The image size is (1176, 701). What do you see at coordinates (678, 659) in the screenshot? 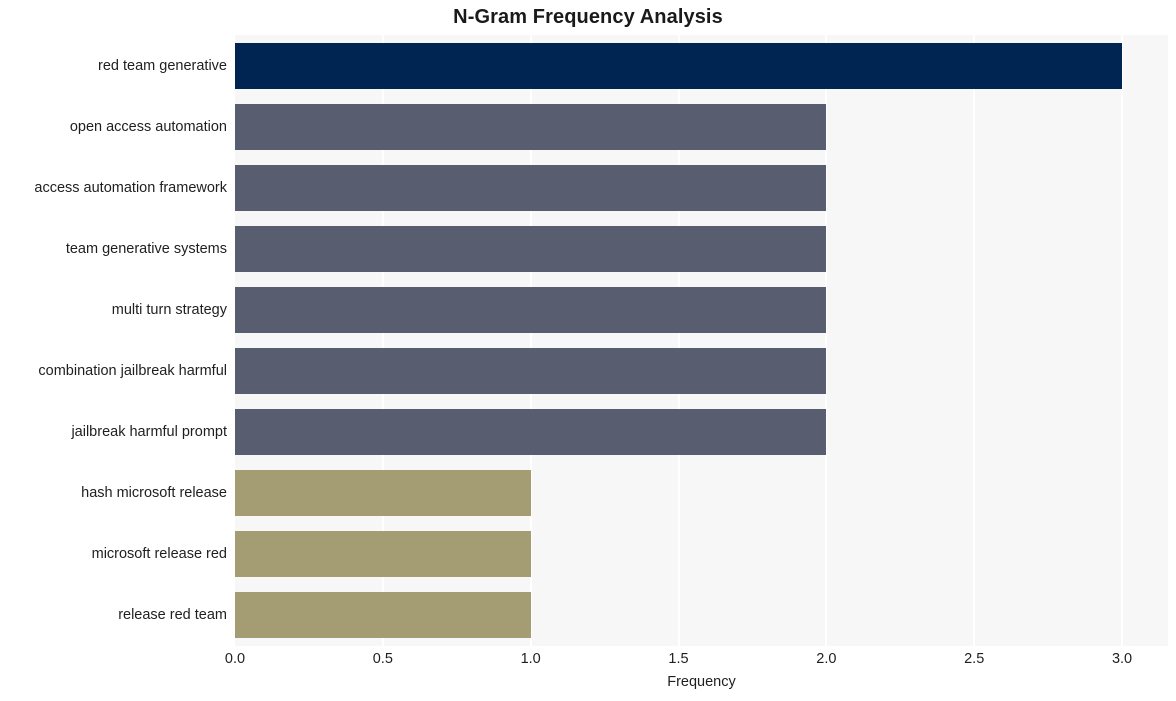
I see `x-axis-tick-label: 1.5` at bounding box center [678, 659].